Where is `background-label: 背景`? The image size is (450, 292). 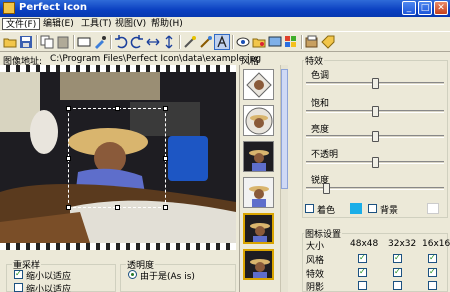
background-label: 背景 is located at coordinates (389, 211).